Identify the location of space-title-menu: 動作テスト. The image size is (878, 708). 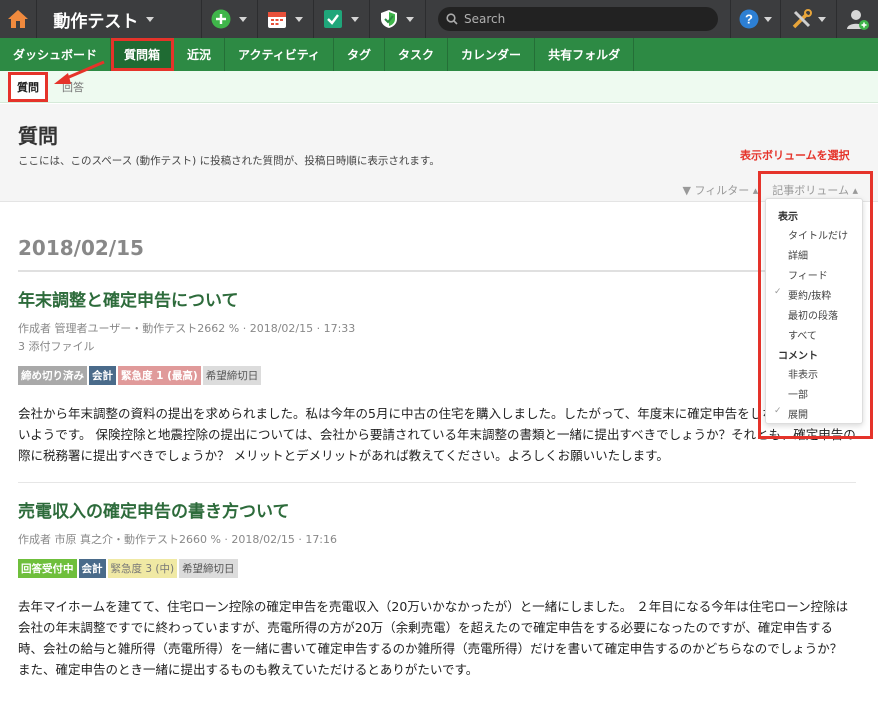
(119, 19).